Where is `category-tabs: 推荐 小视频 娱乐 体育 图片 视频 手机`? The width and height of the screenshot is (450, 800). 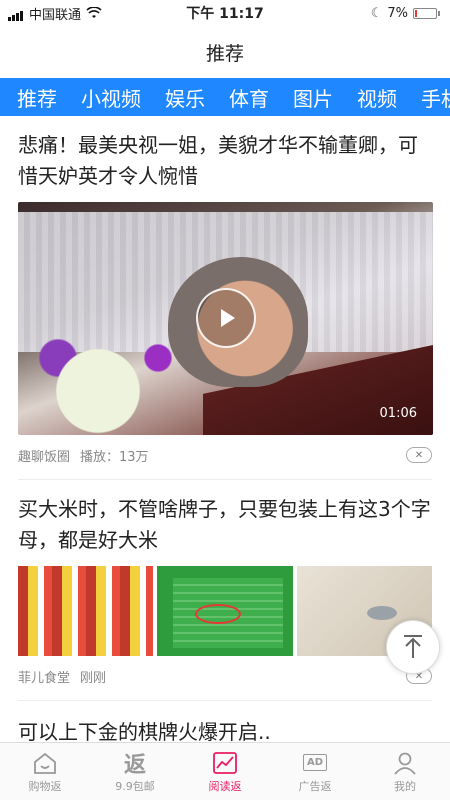 category-tabs: 推荐 小视频 娱乐 体育 图片 视频 手机 is located at coordinates (225, 97).